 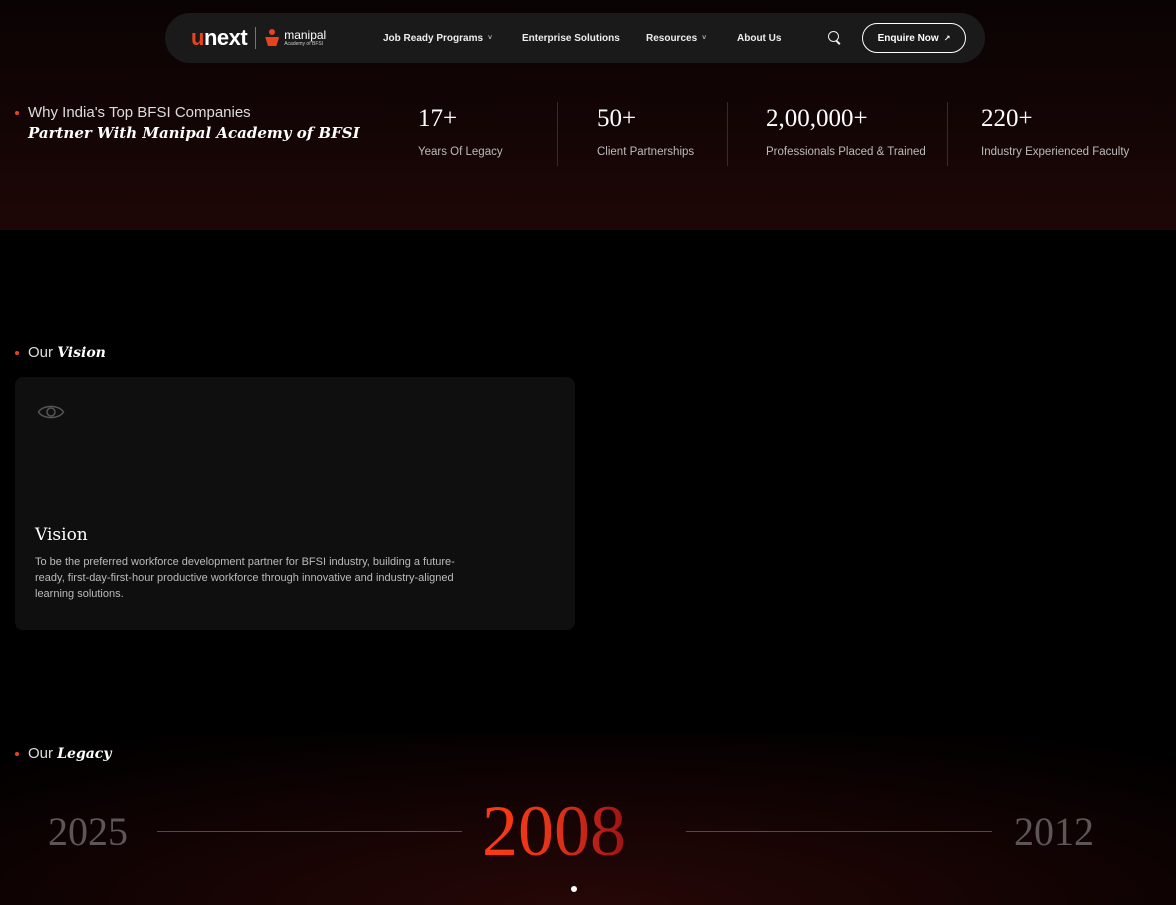 I want to click on nav-item-label: About Us, so click(x=759, y=38).